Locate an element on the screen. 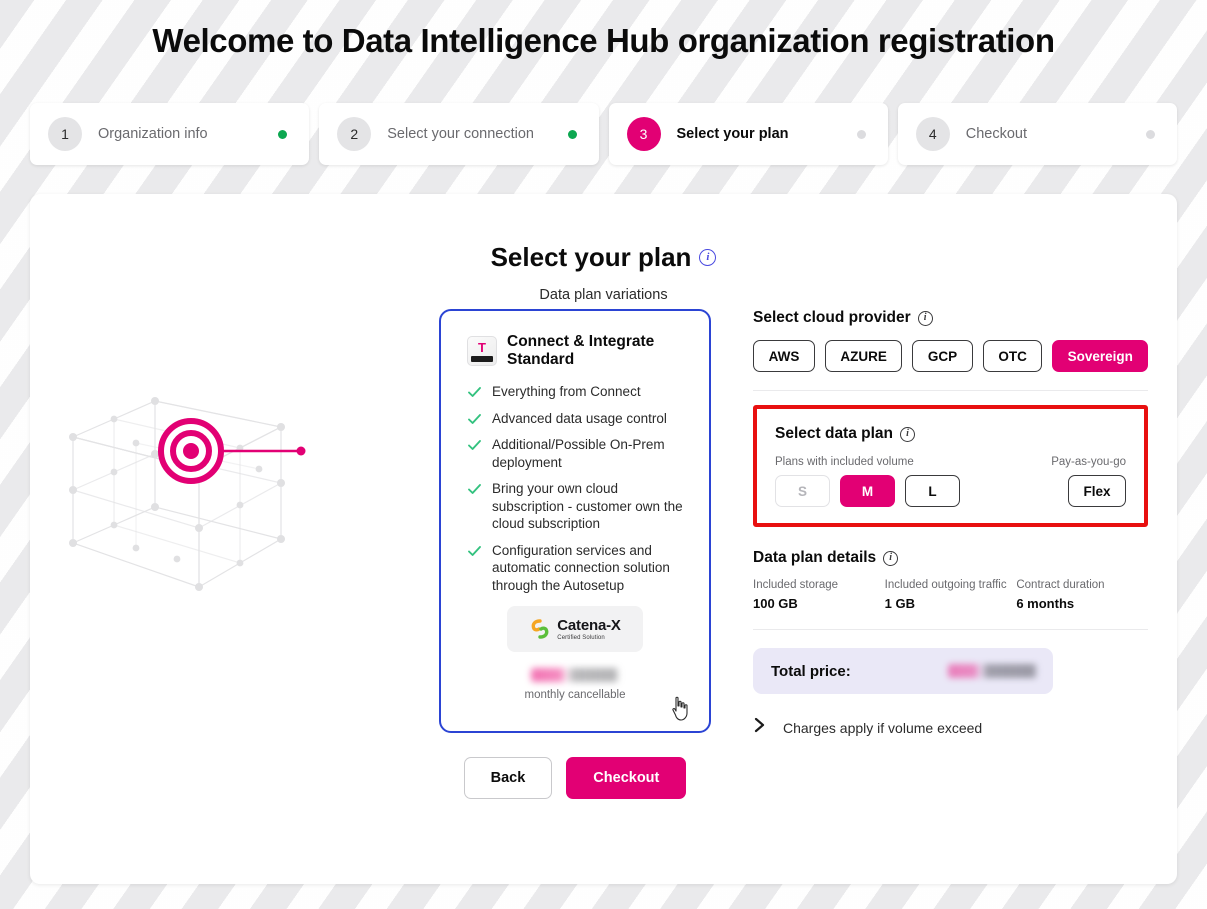 The width and height of the screenshot is (1207, 909). cloud-provider-aws: AWS is located at coordinates (784, 356).